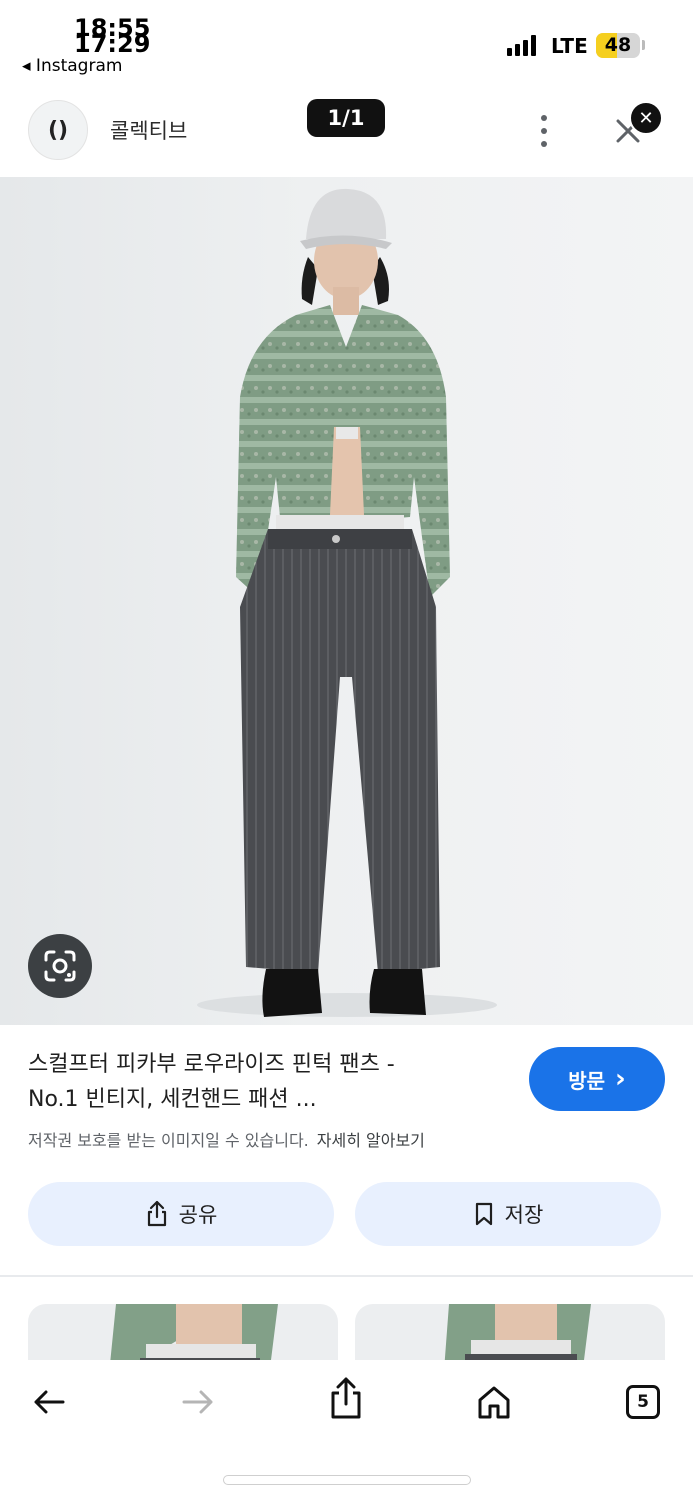  What do you see at coordinates (620, 1079) in the screenshot?
I see `chevron-right-icon: ›` at bounding box center [620, 1079].